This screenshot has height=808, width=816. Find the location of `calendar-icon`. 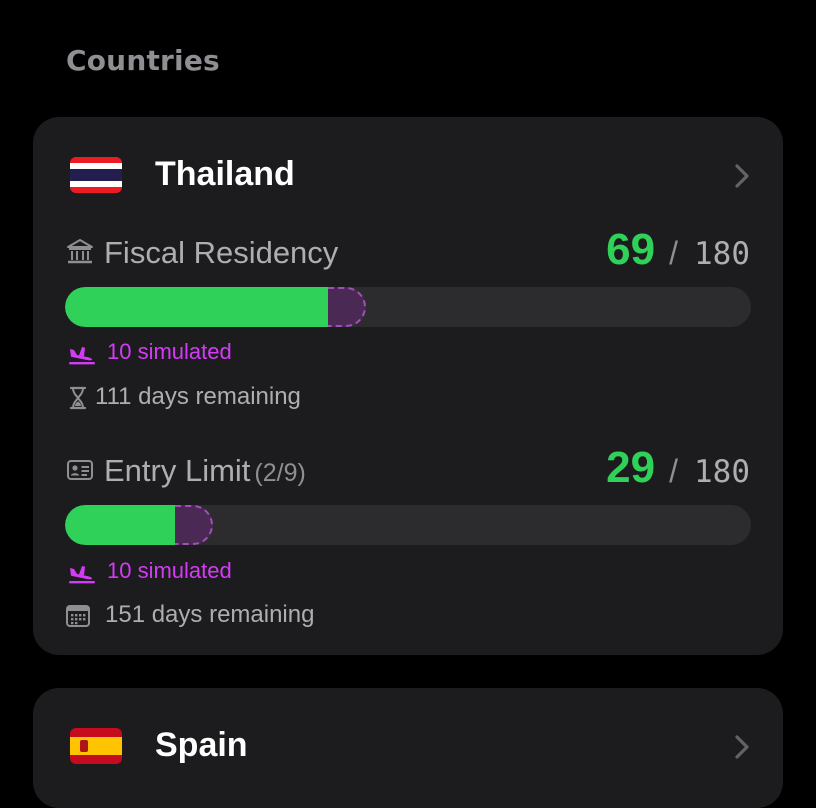

calendar-icon is located at coordinates (78, 616).